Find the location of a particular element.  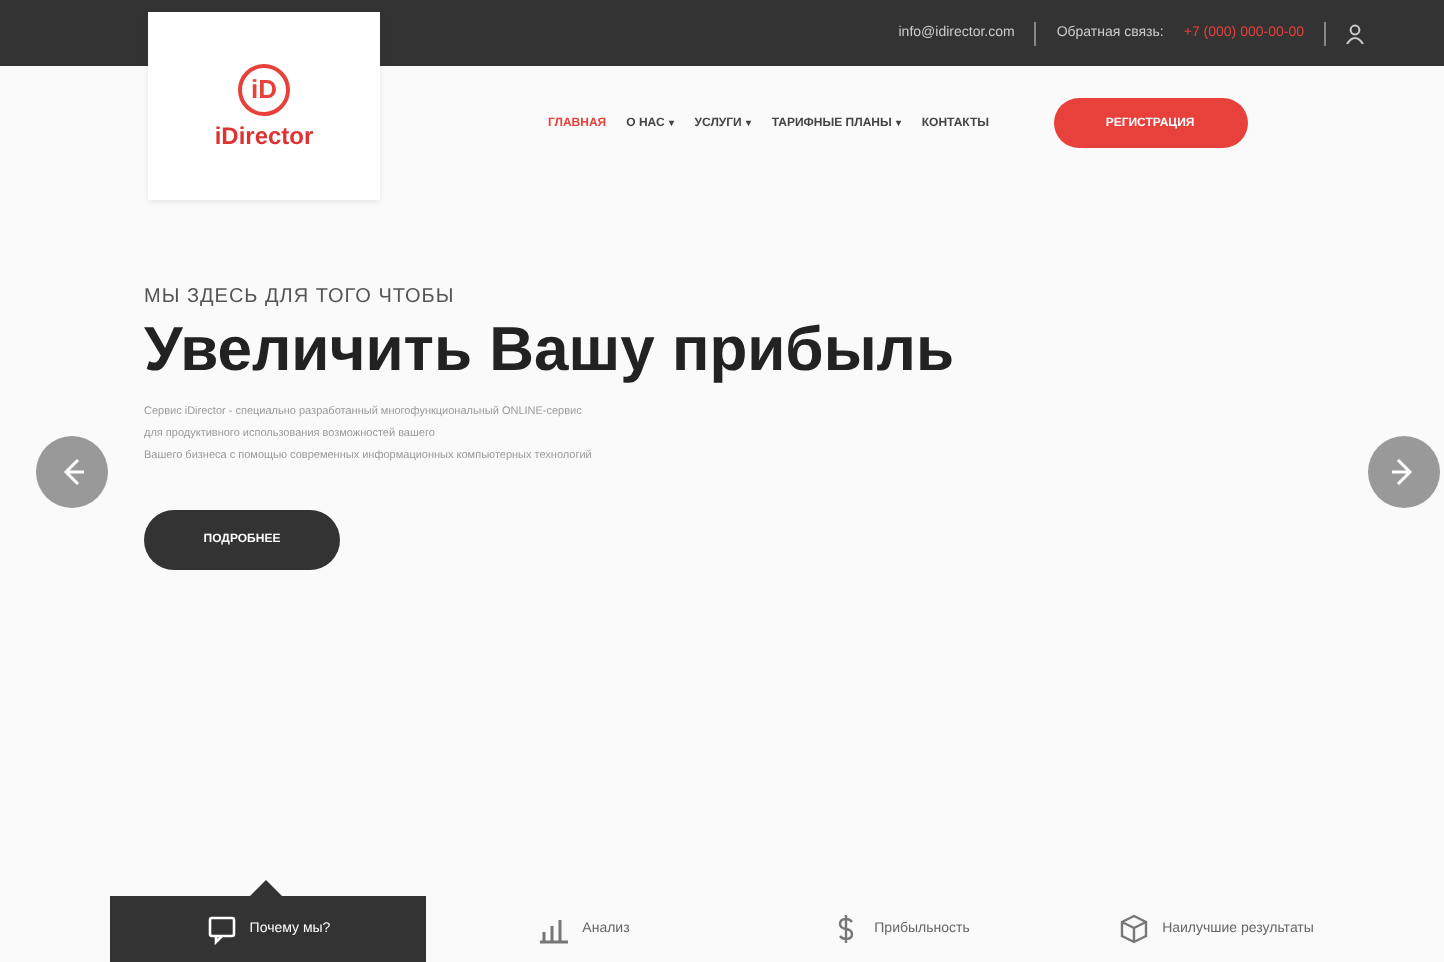

user-icon is located at coordinates (1355, 33).